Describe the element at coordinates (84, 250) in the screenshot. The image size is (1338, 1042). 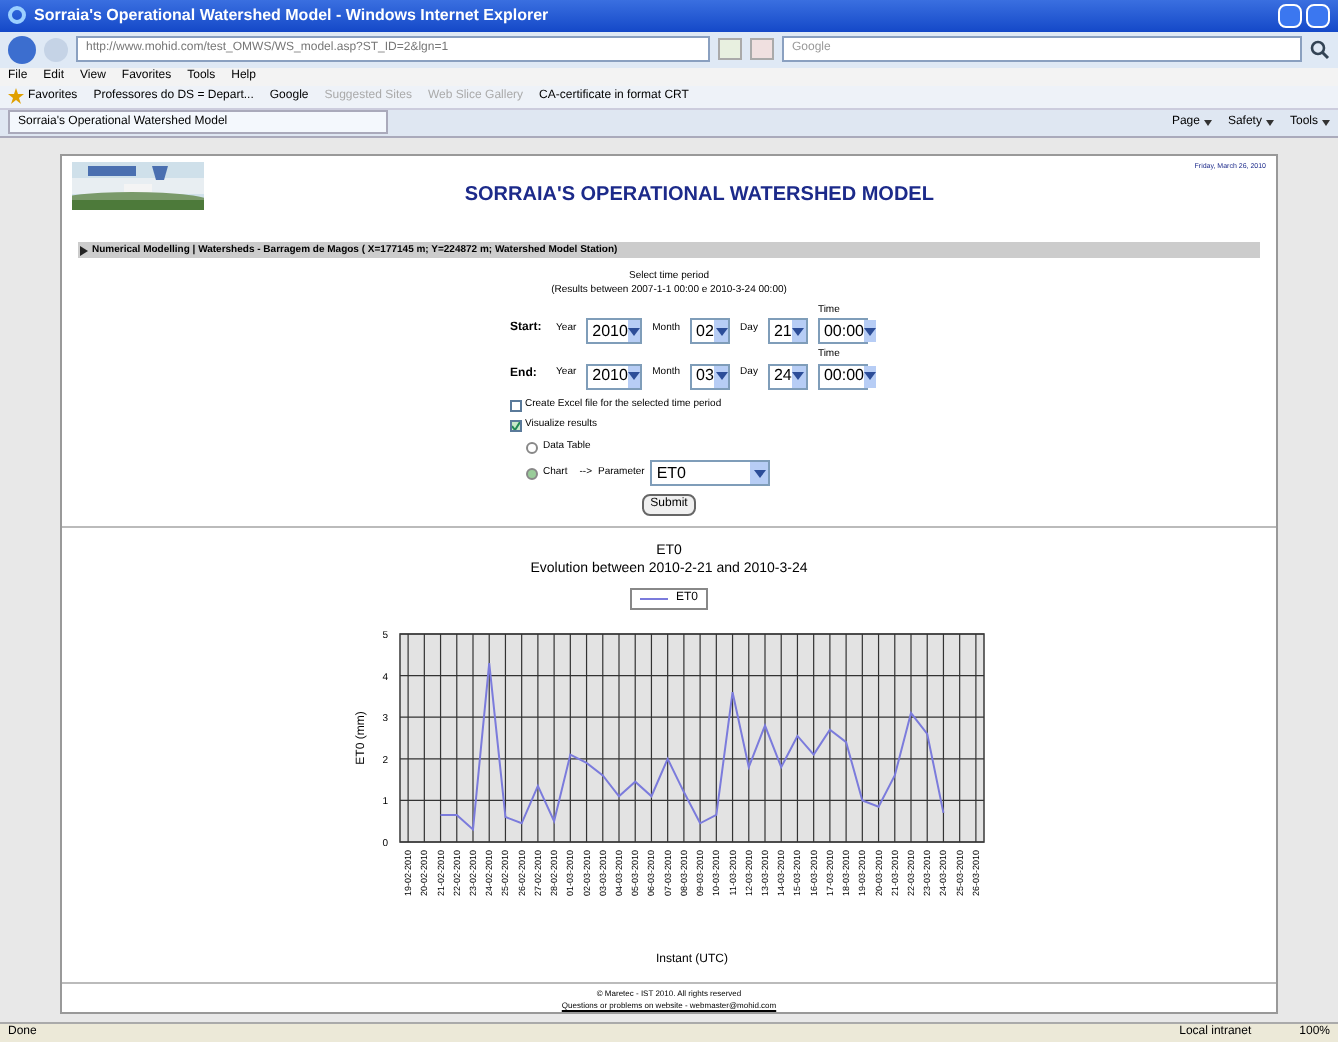
I see `triangle-icon` at that location.